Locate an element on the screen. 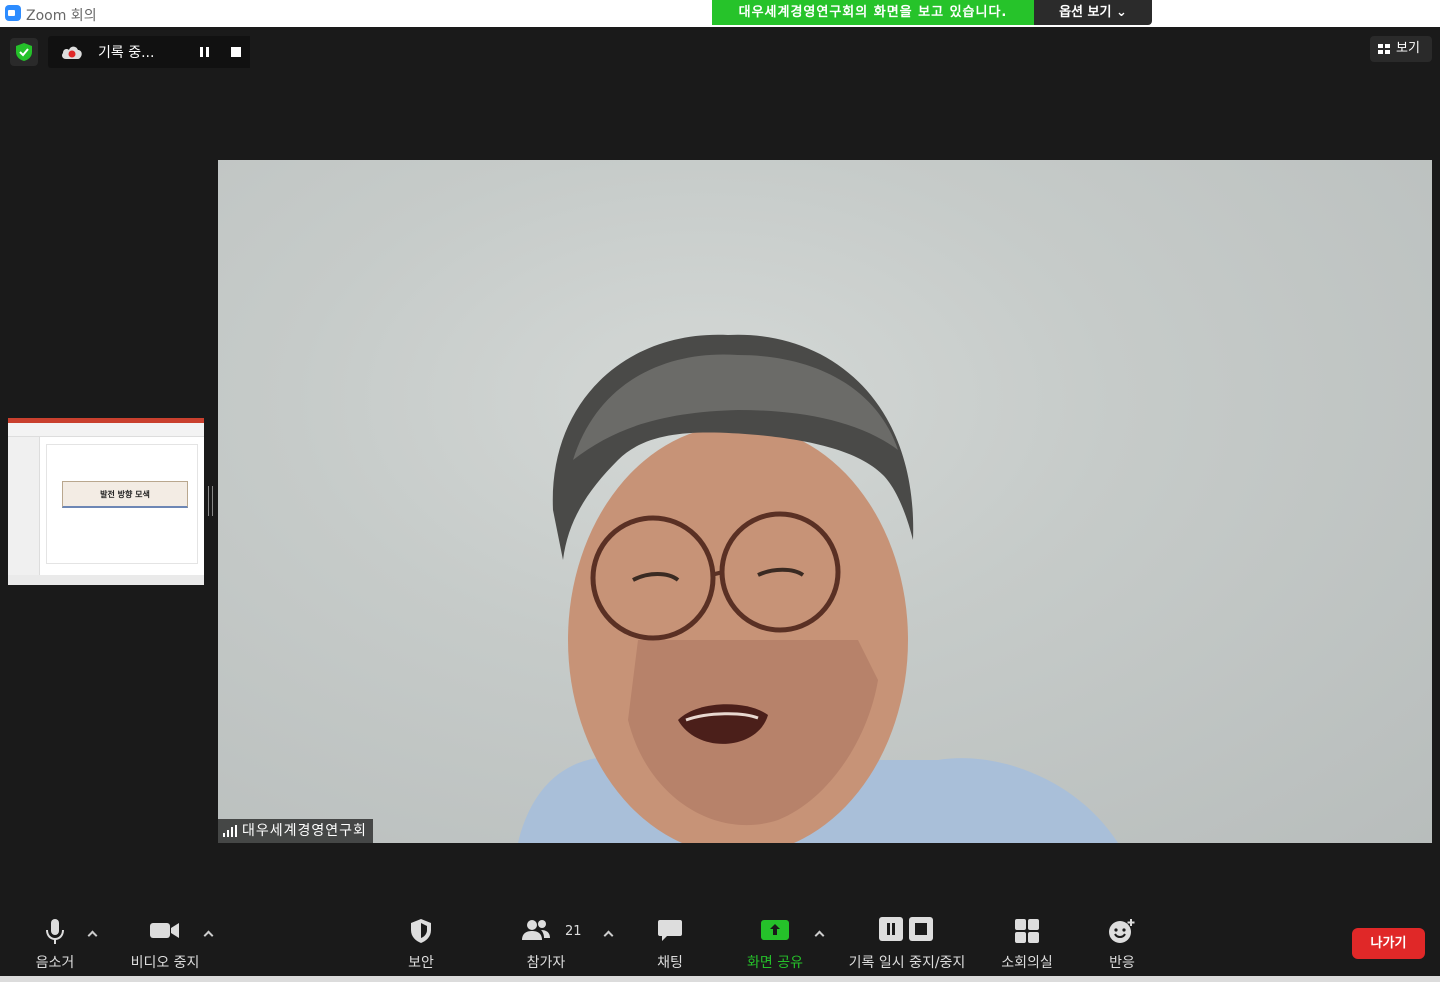 Image resolution: width=1440 pixels, height=982 pixels. video-camera-icon is located at coordinates (164, 930).